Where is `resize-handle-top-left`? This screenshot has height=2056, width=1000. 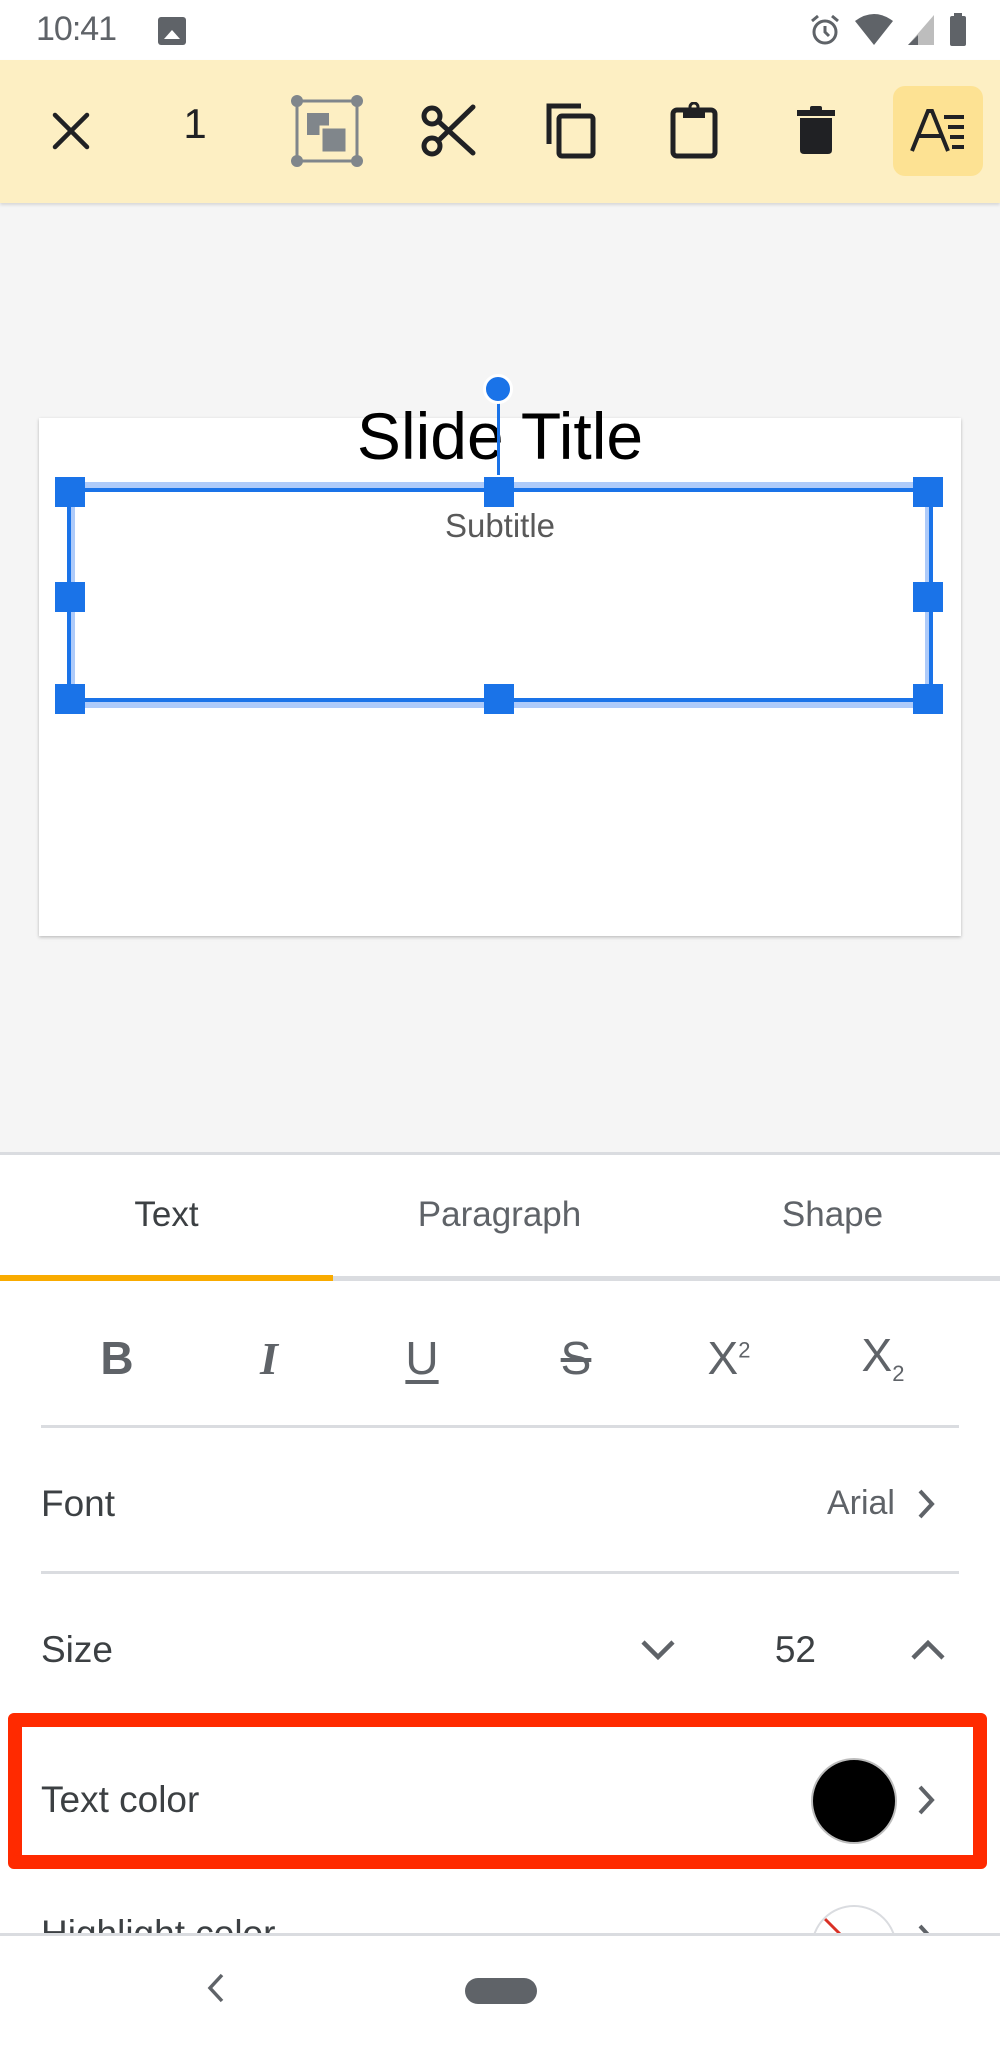 resize-handle-top-left is located at coordinates (70, 492).